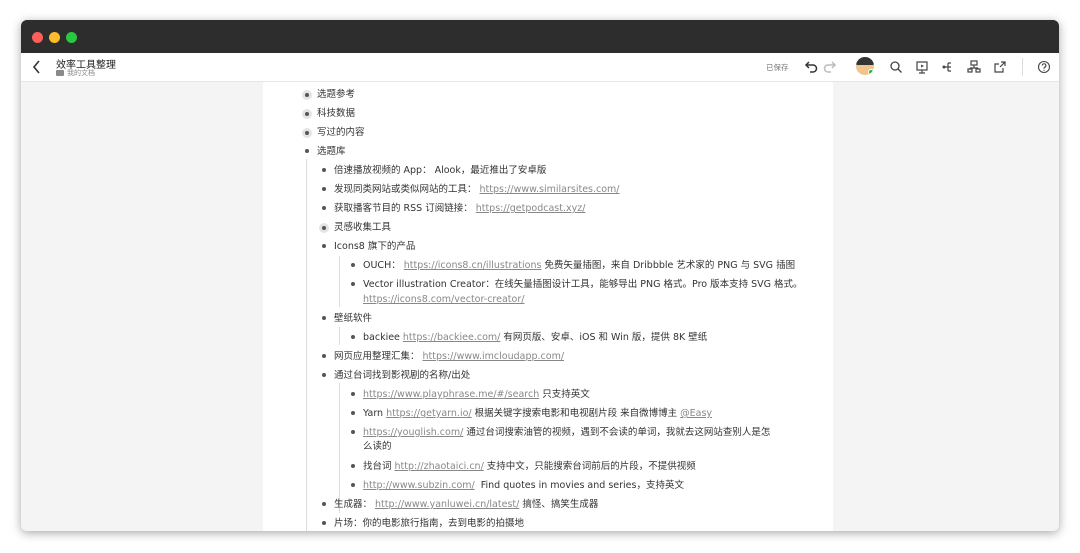 The width and height of the screenshot is (1080, 553). Describe the element at coordinates (402, 375) in the screenshot. I see `outline-item: 通过台词找到影视剧的名称/出处` at that location.